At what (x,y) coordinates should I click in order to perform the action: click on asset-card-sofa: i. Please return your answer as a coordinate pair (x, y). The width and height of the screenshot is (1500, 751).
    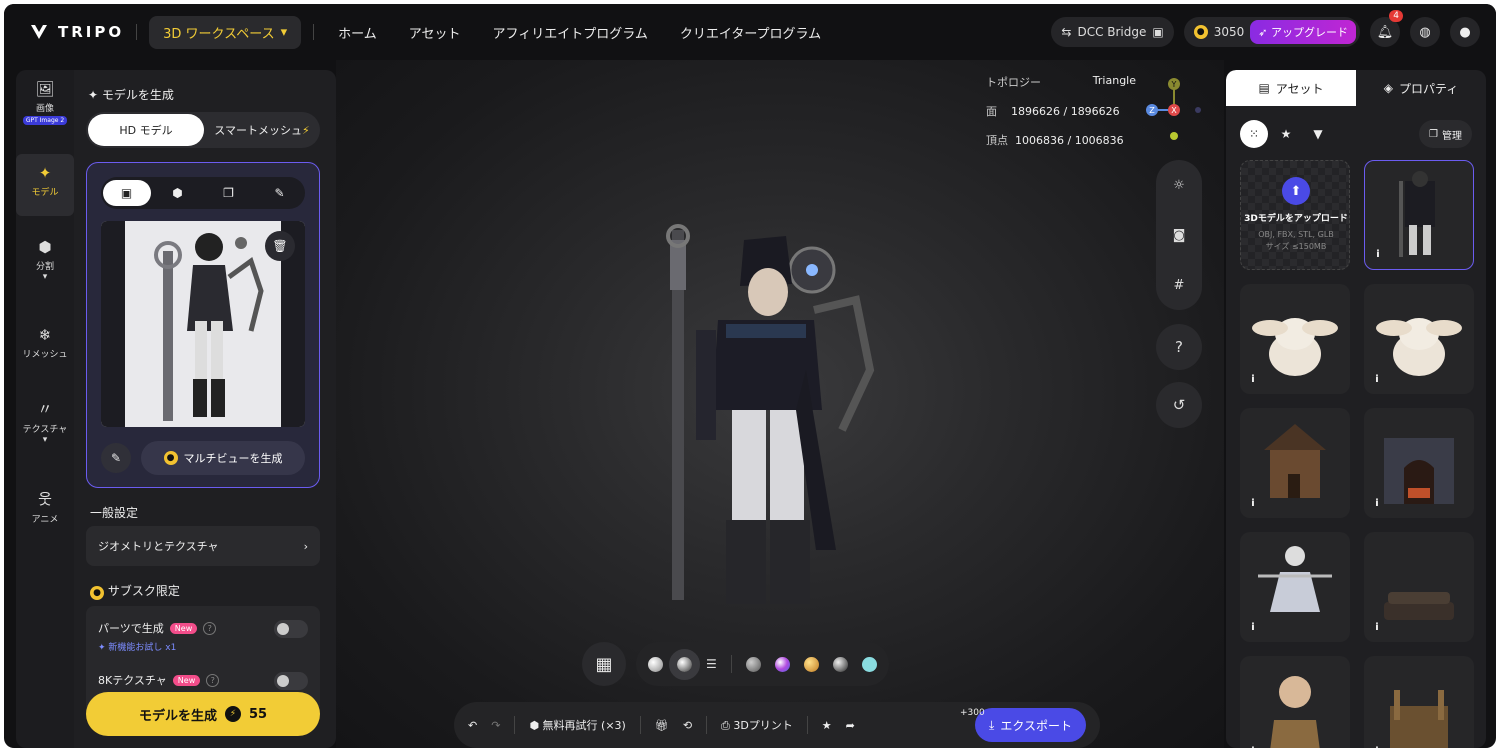
    Looking at the image, I should click on (1419, 587).